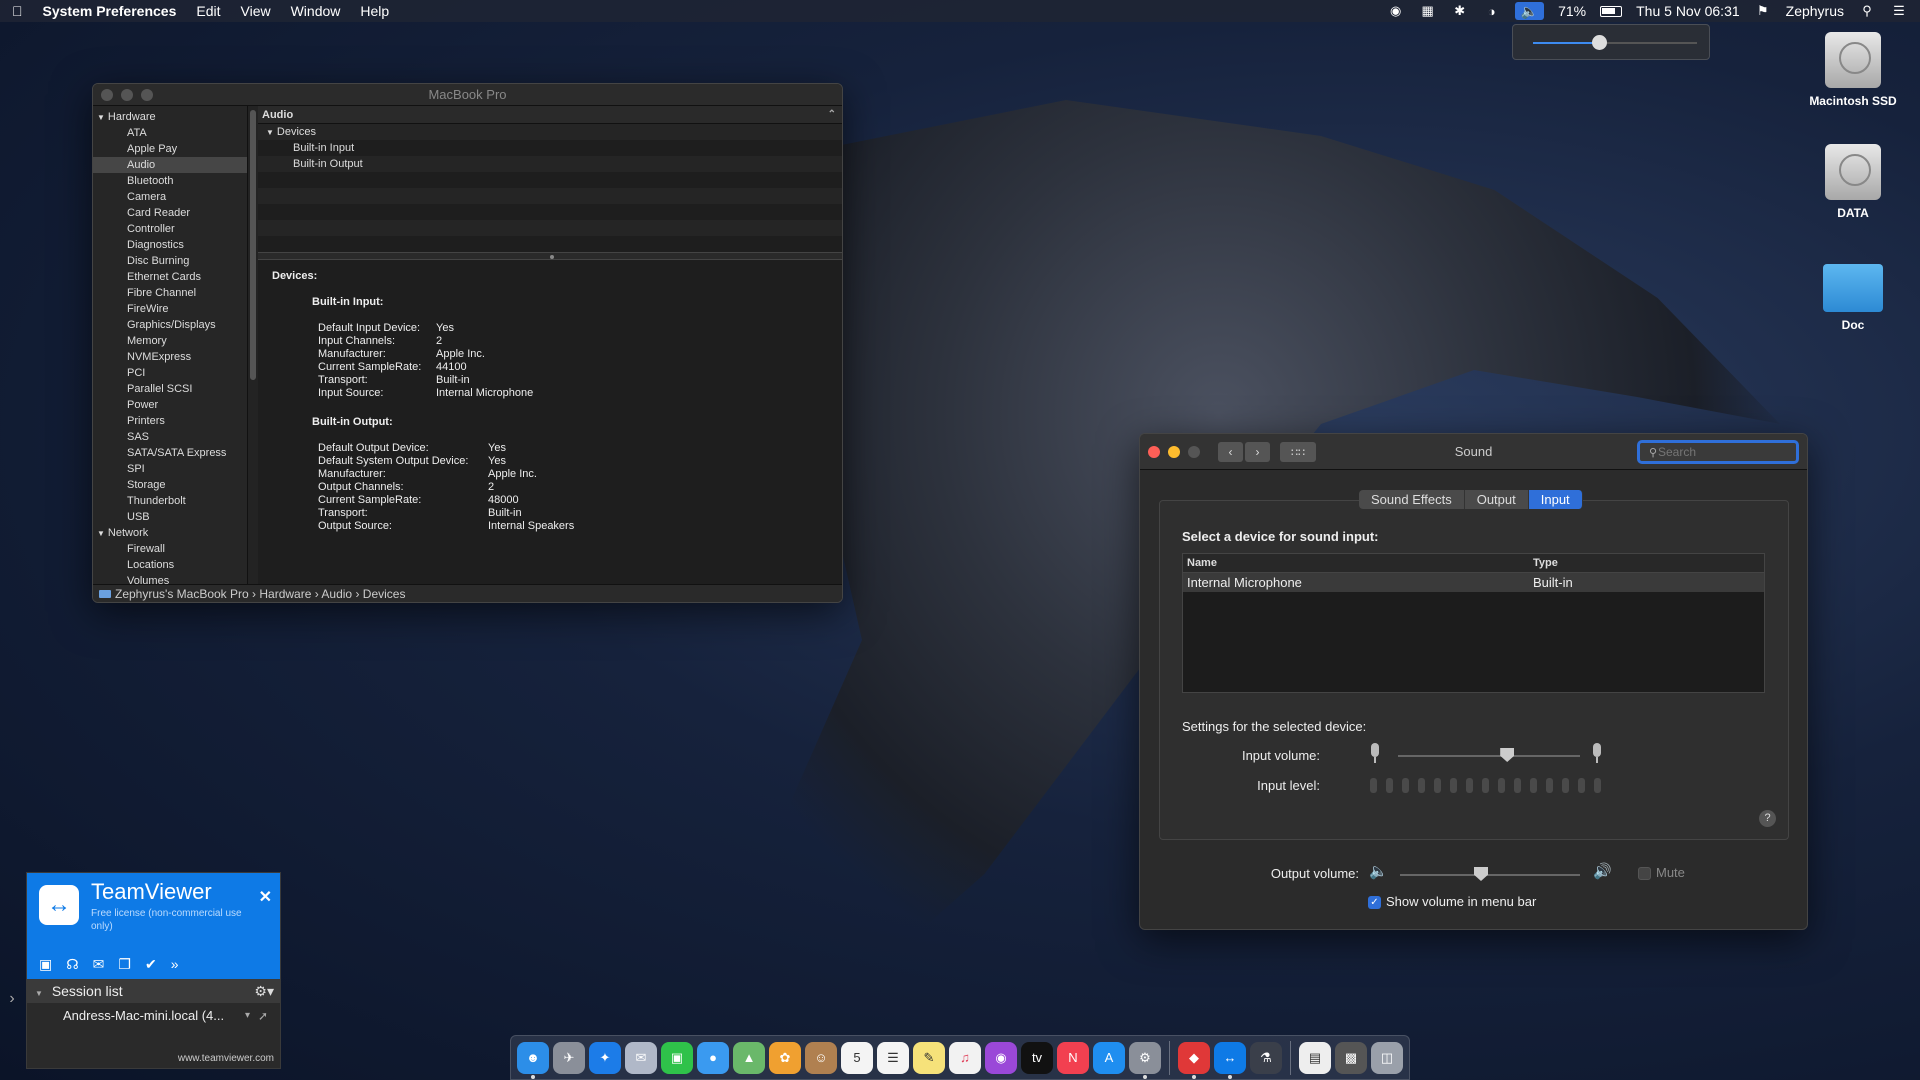  Describe the element at coordinates (285, 594) in the screenshot. I see `path-item: Hardware` at that location.